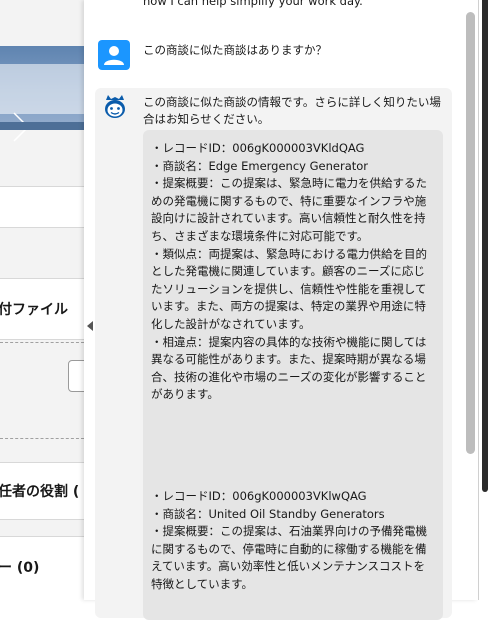  Describe the element at coordinates (260, 165) in the screenshot. I see `opportunity-name: ・商談名：Edge Emergency Generator` at that location.